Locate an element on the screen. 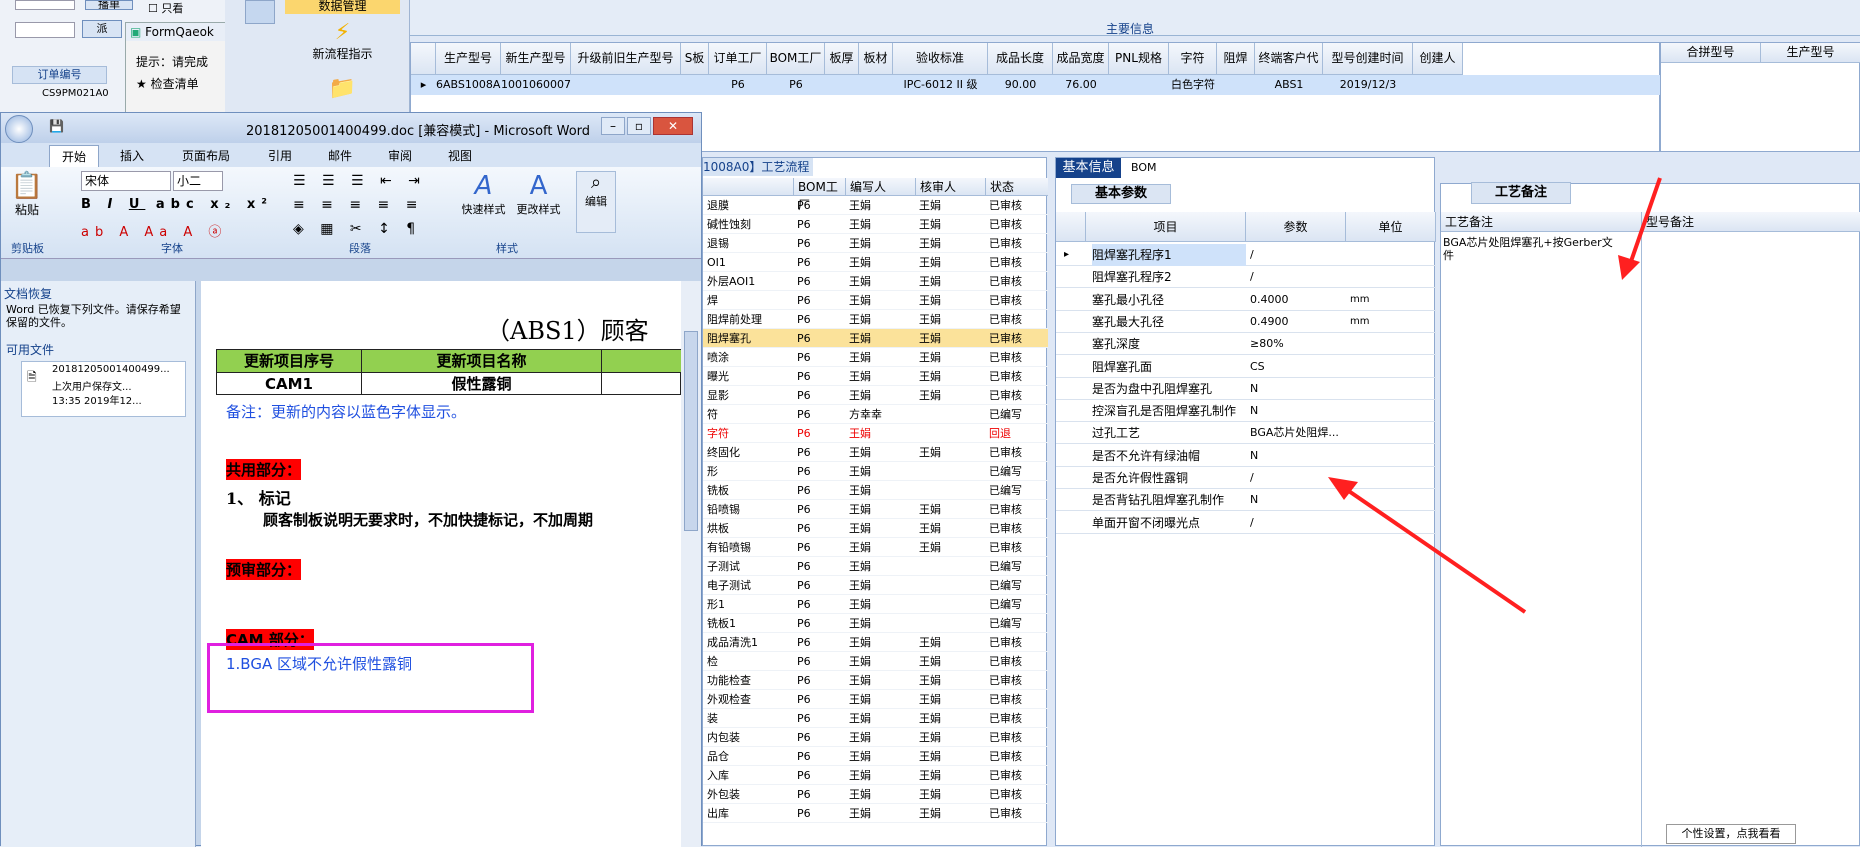  process-row: 碱性蚀刻 P6 王娟 王娟 已审核 is located at coordinates (875, 224).